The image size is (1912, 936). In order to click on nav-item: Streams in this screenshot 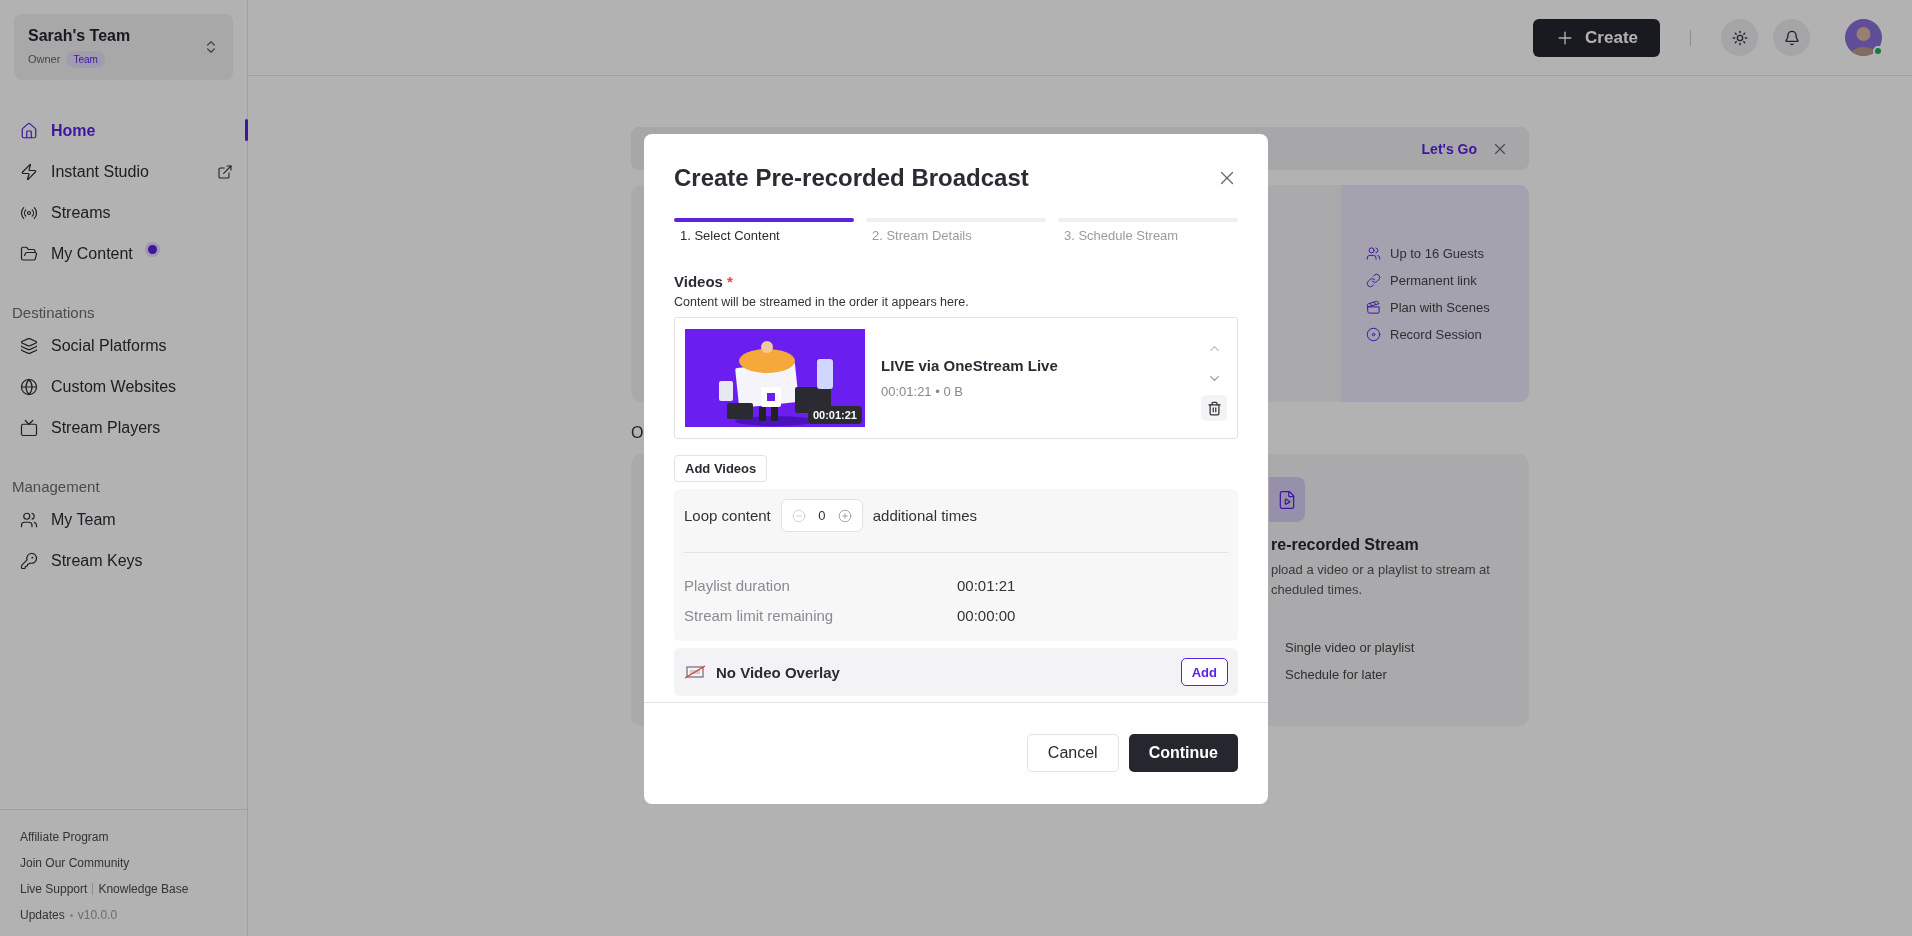, I will do `click(123, 212)`.